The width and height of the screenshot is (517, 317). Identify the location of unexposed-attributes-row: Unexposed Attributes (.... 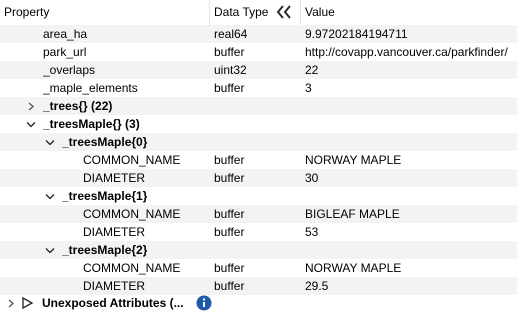
(258, 303).